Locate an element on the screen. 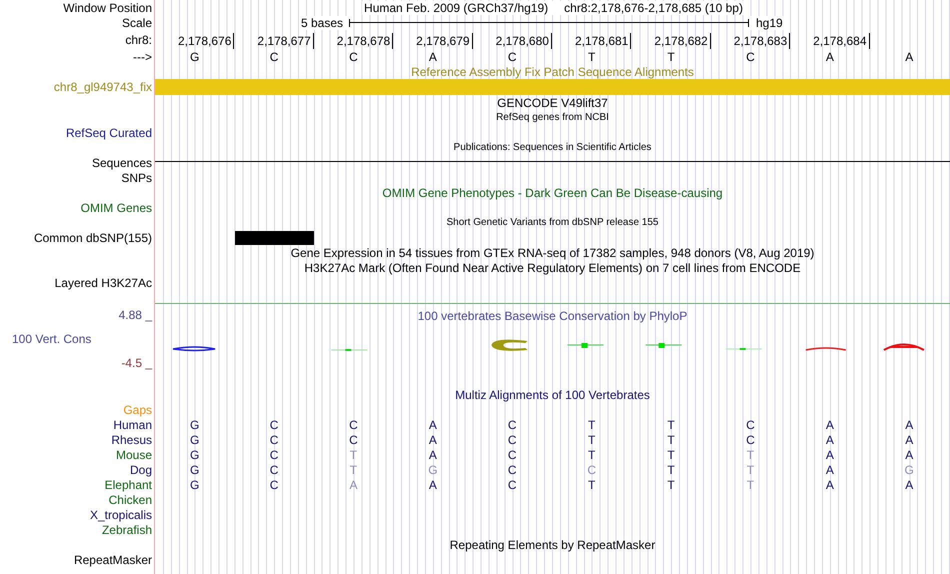 The image size is (950, 574). scale-text: 5 bases is located at coordinates (324, 23).